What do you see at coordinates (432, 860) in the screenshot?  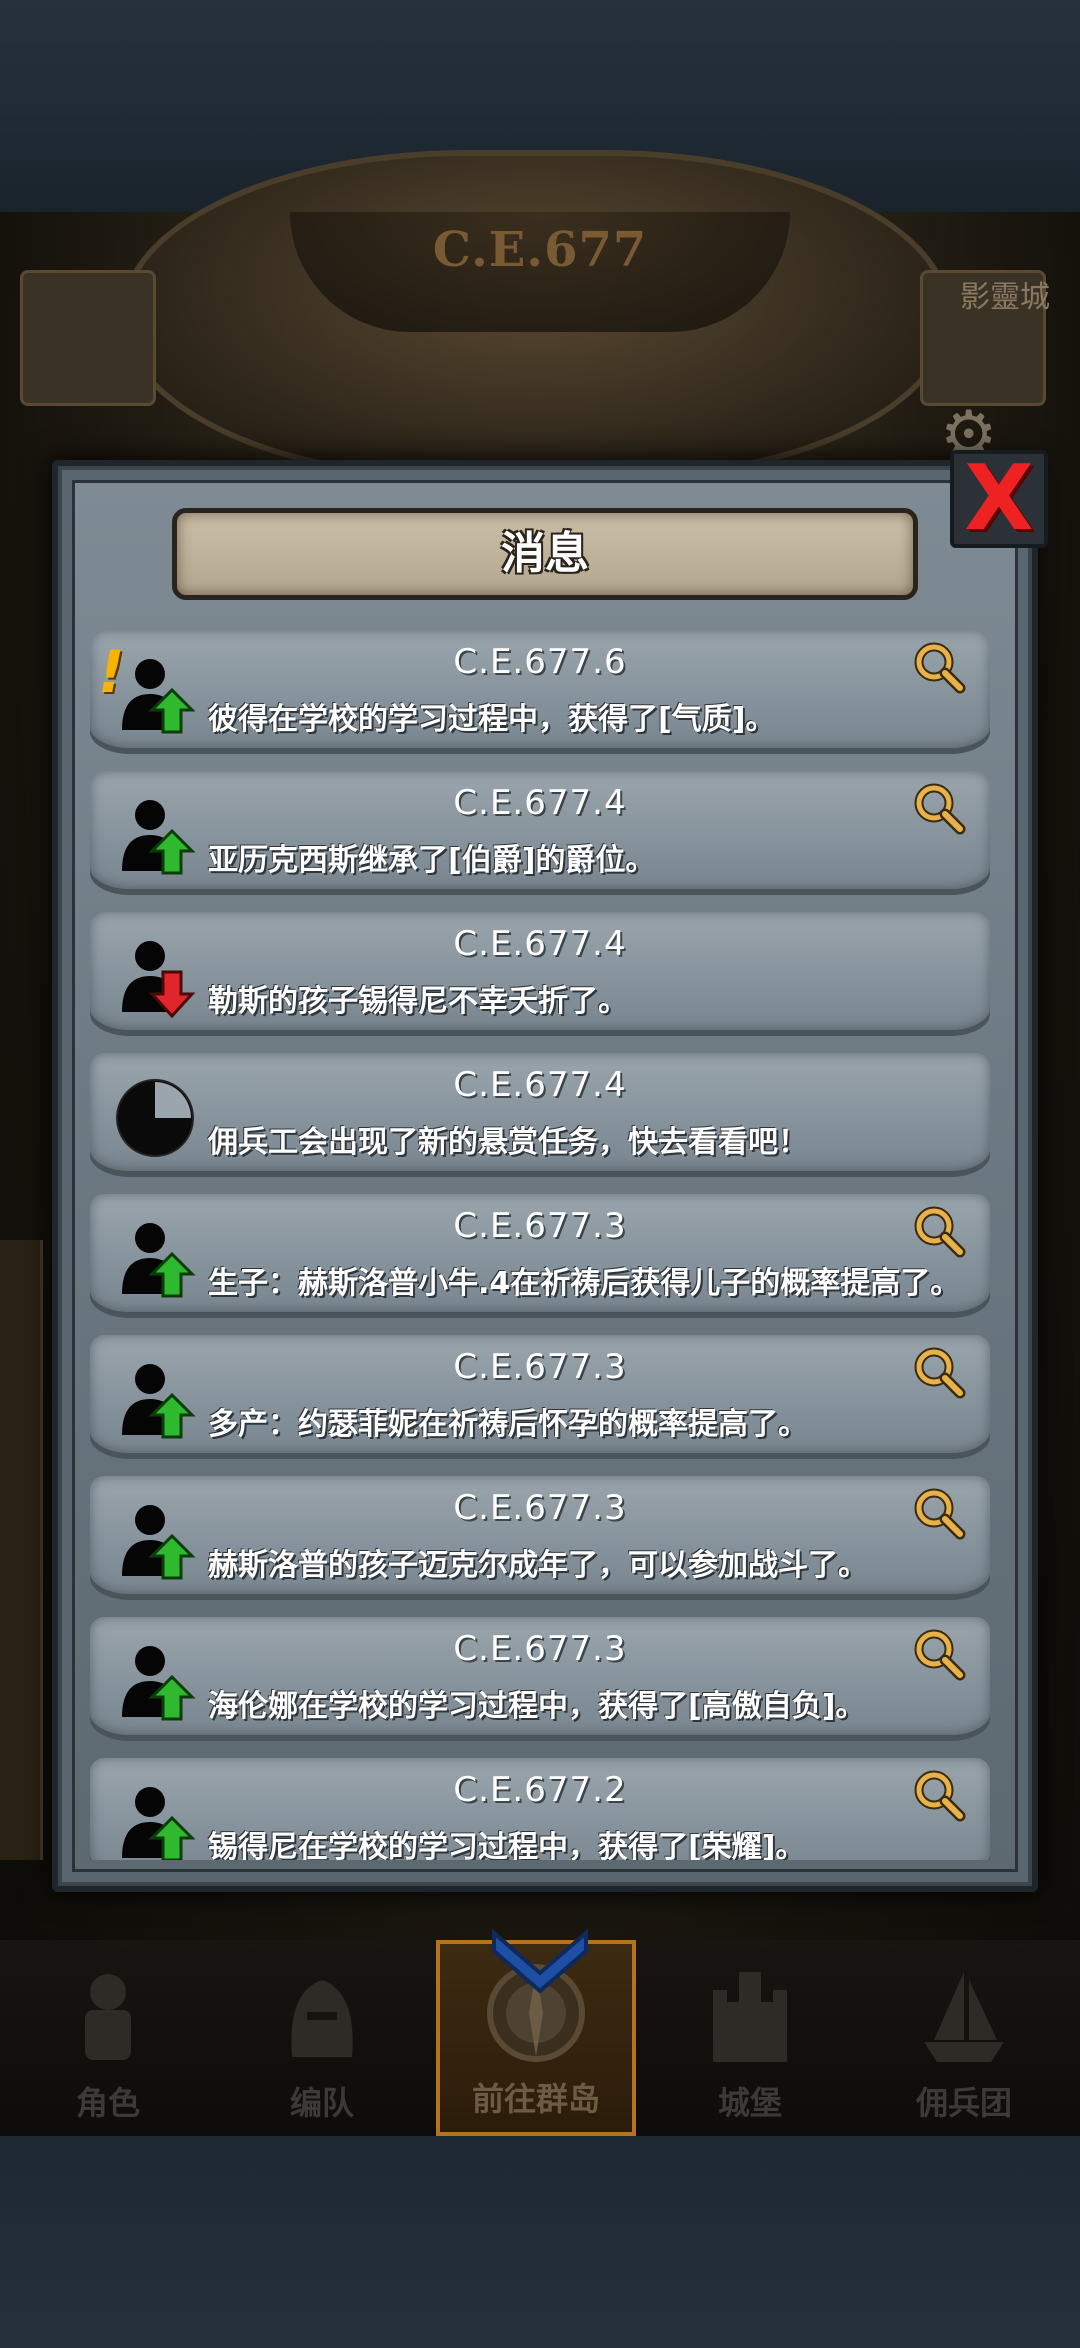 I see `message-text: 亚历克西斯继承了[伯爵]的爵位。` at bounding box center [432, 860].